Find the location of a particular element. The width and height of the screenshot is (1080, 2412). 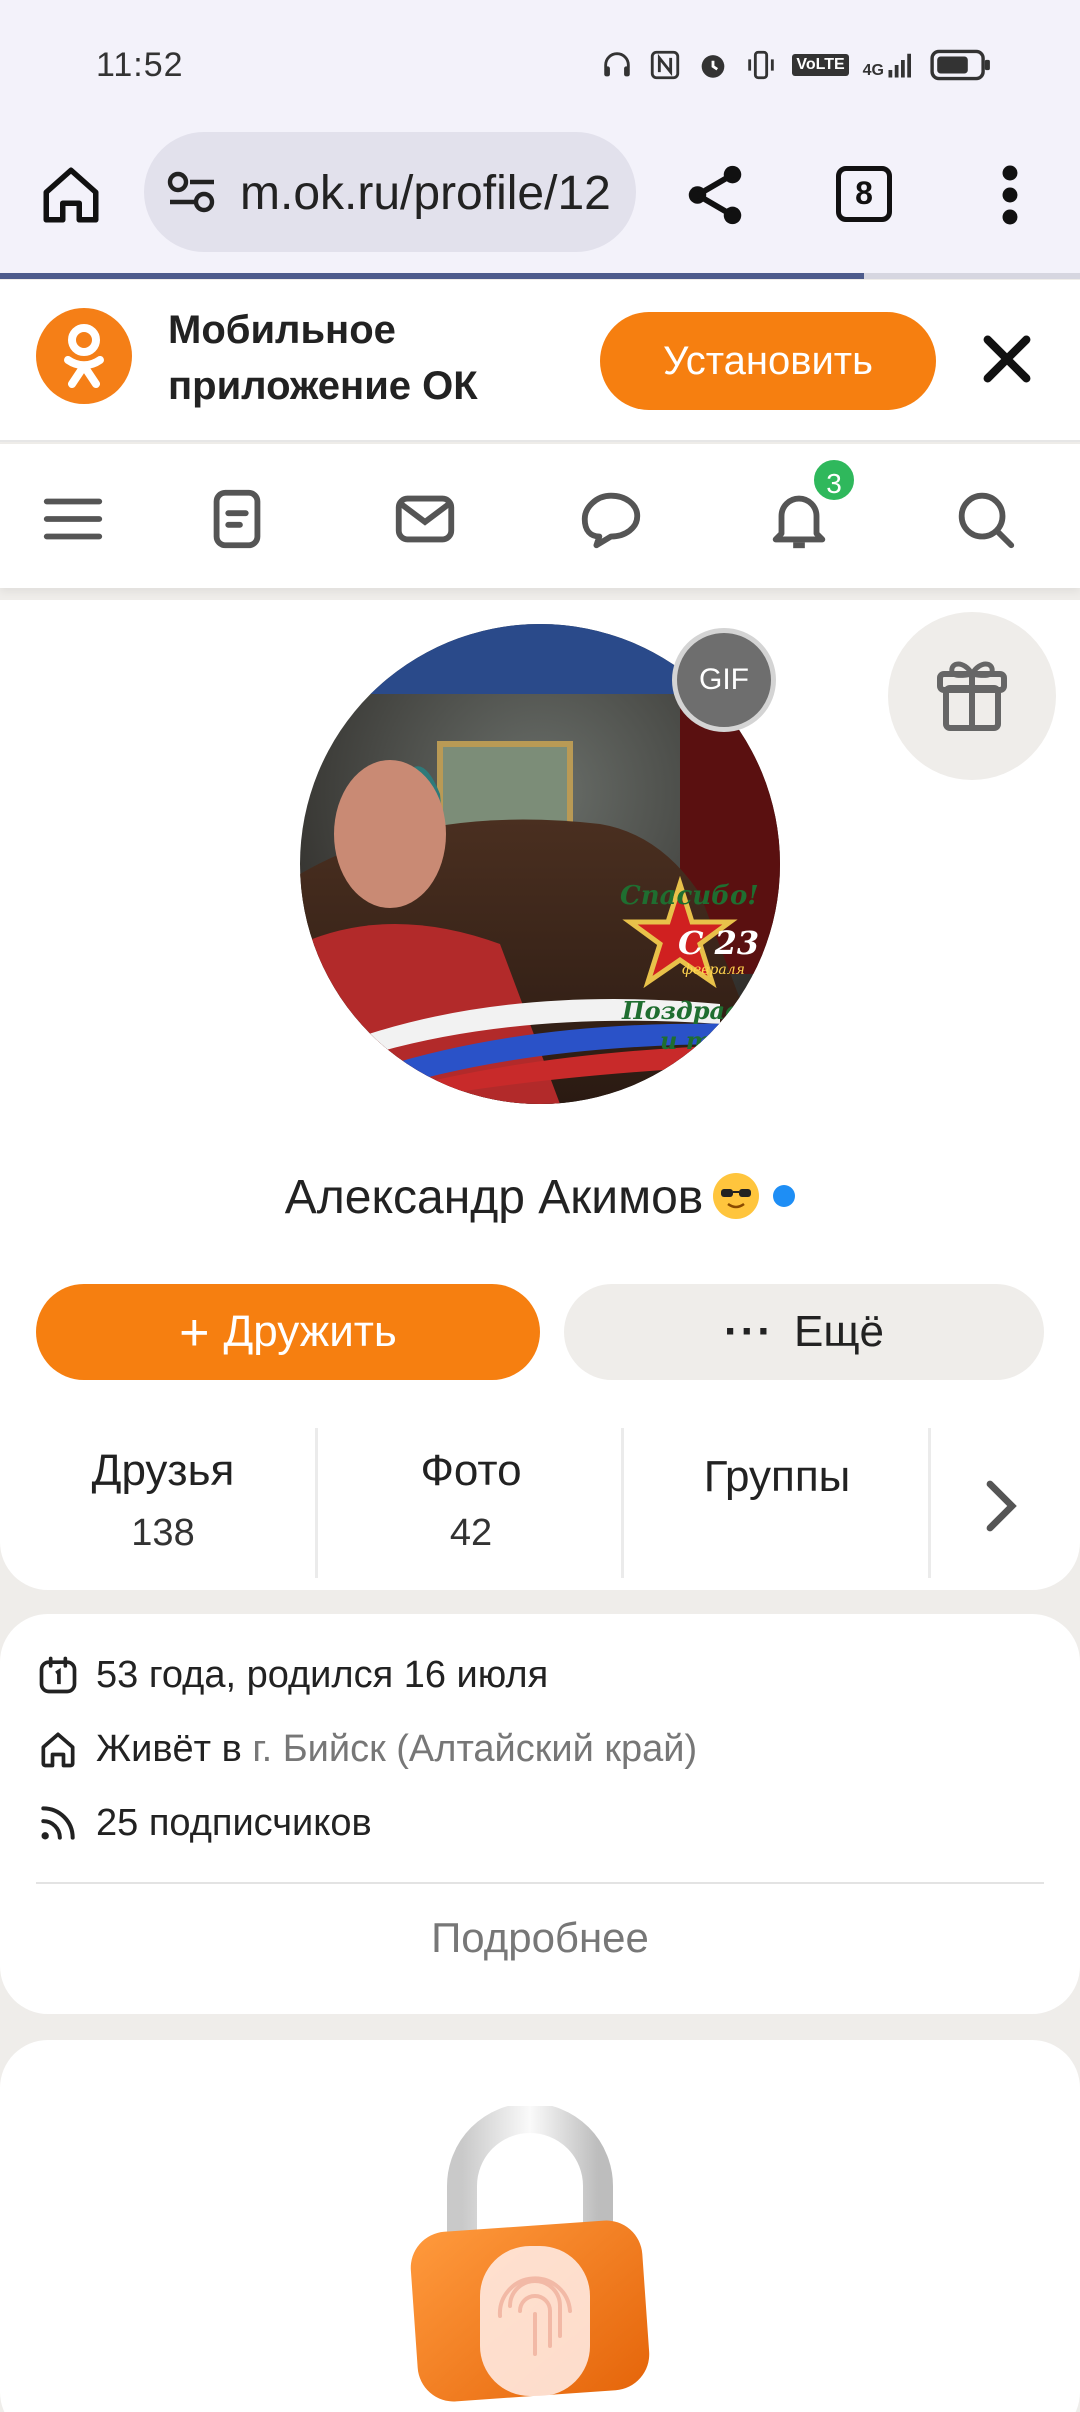

info-age-text: 53 года, родился 16 июля is located at coordinates (322, 1674).